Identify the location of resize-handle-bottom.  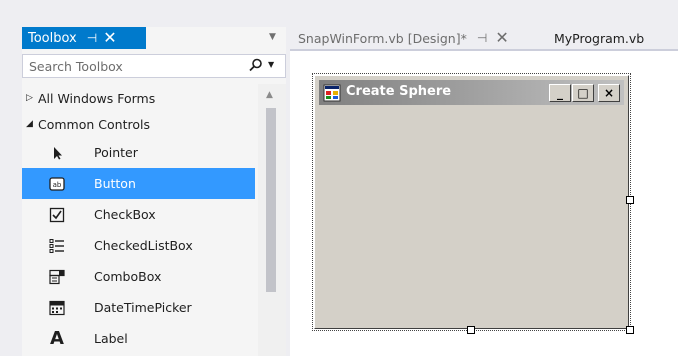
(471, 330).